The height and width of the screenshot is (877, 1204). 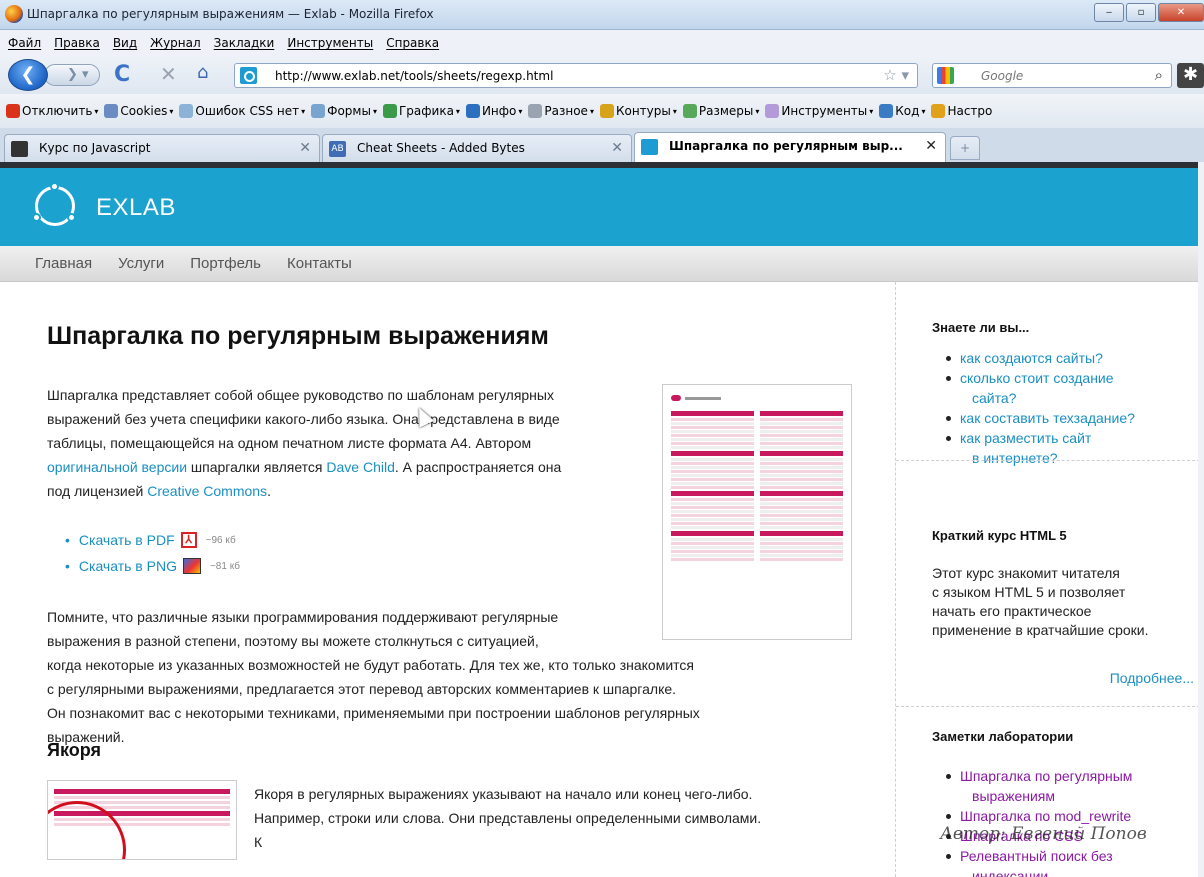 I want to click on cheatsheet-thumbnail, so click(x=757, y=512).